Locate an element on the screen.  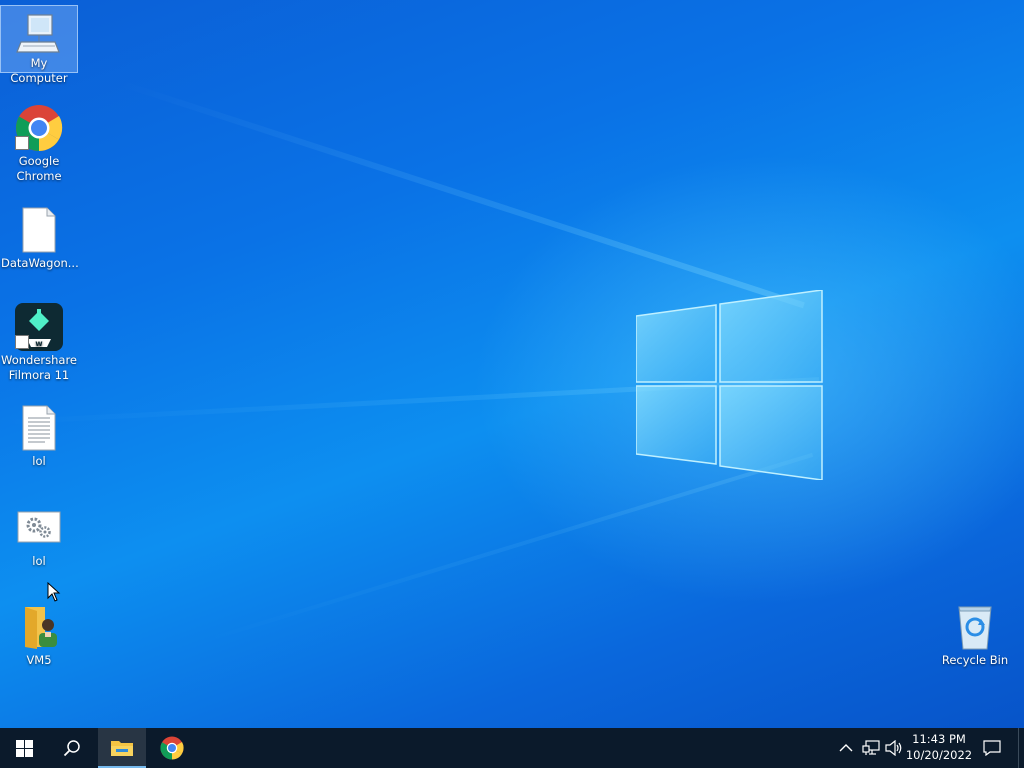
network-button is located at coordinates (871, 748).